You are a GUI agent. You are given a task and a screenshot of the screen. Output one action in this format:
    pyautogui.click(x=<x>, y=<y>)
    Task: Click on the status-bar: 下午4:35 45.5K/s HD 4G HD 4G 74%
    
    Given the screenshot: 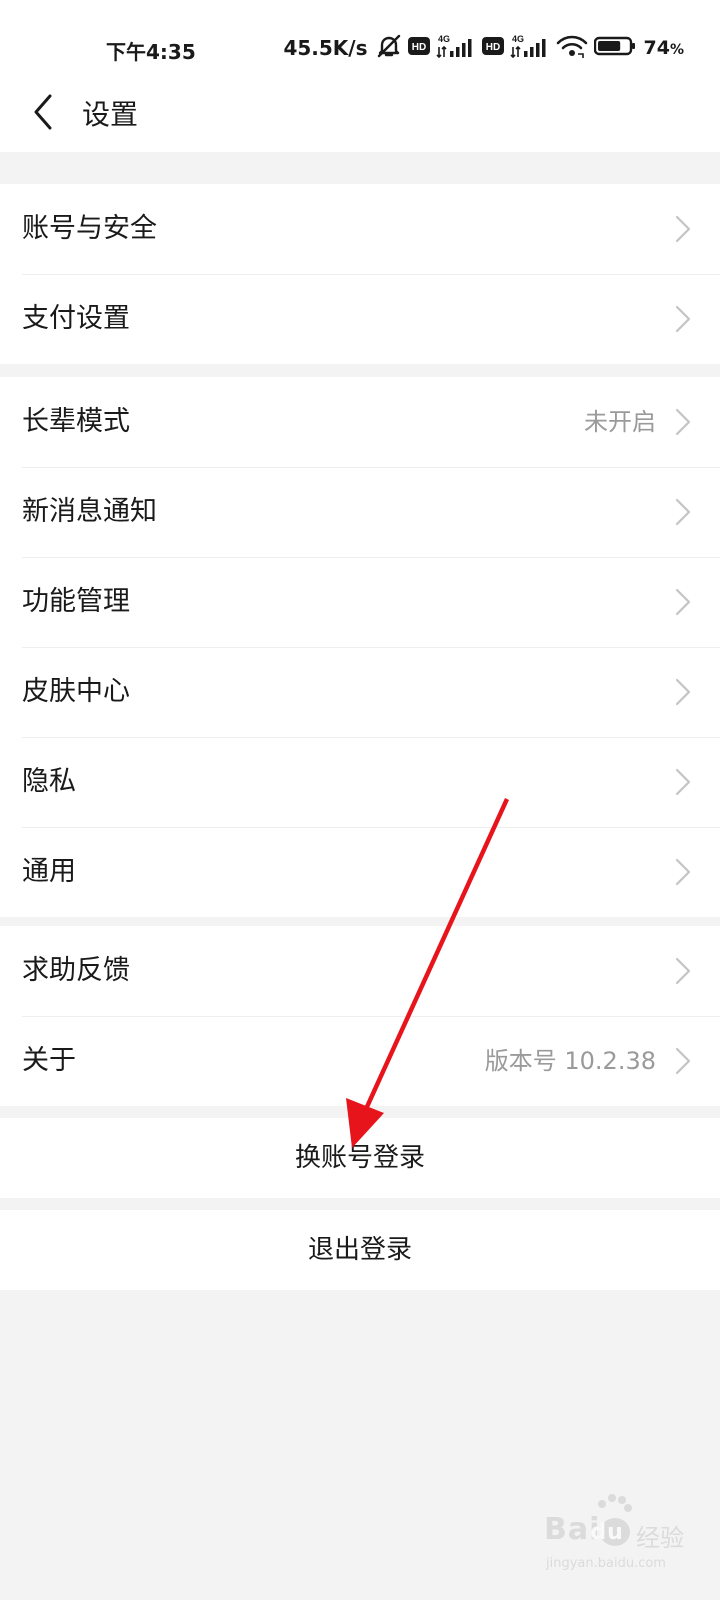 What is the action you would take?
    pyautogui.click(x=360, y=41)
    